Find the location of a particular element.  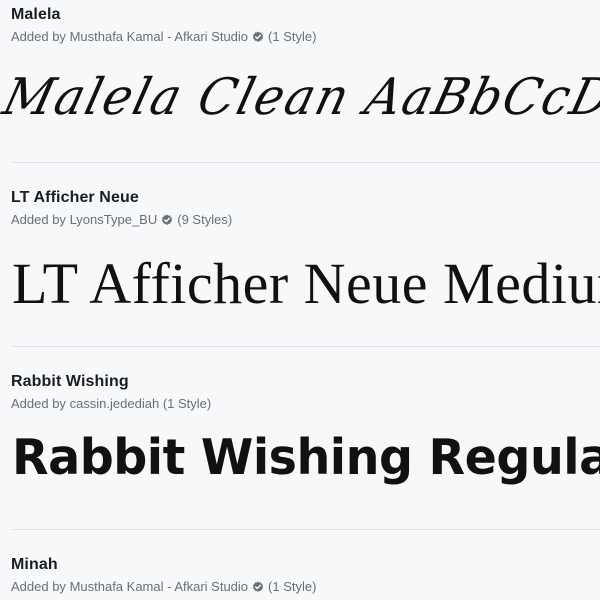

font-name-link: Malela is located at coordinates (36, 15).